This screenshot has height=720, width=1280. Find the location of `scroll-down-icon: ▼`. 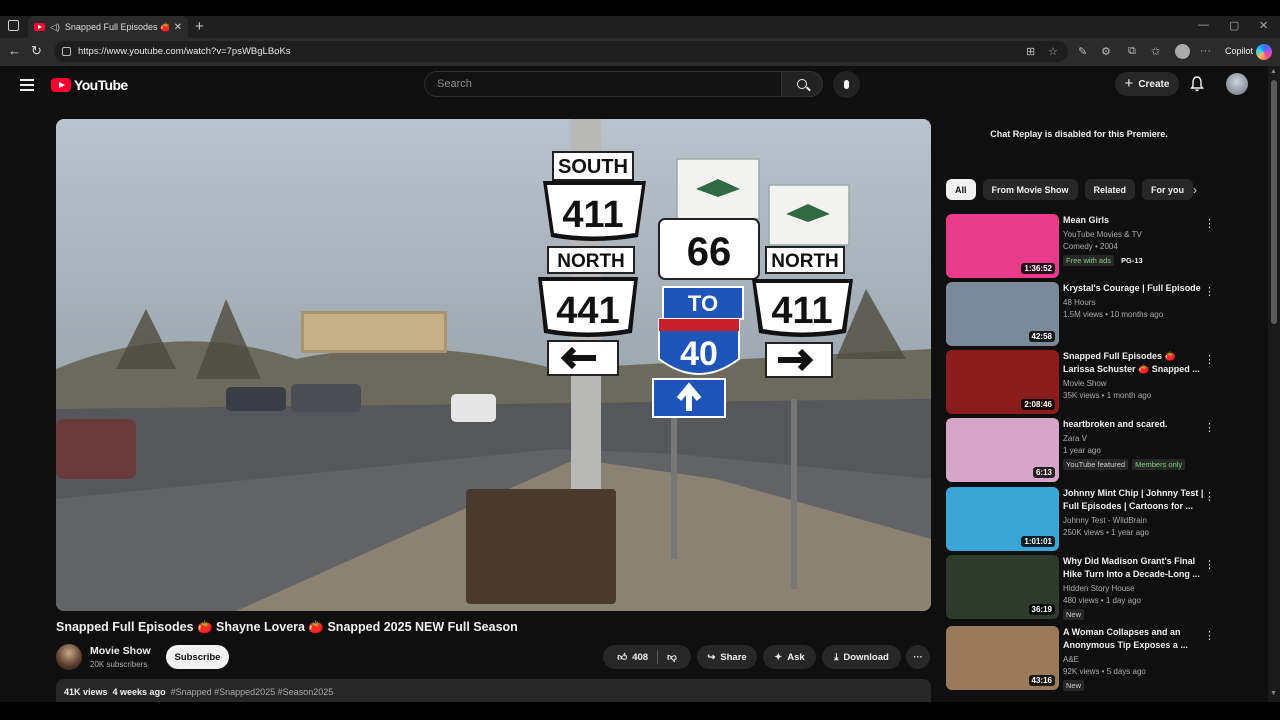

scroll-down-icon: ▼ is located at coordinates (1273, 693).